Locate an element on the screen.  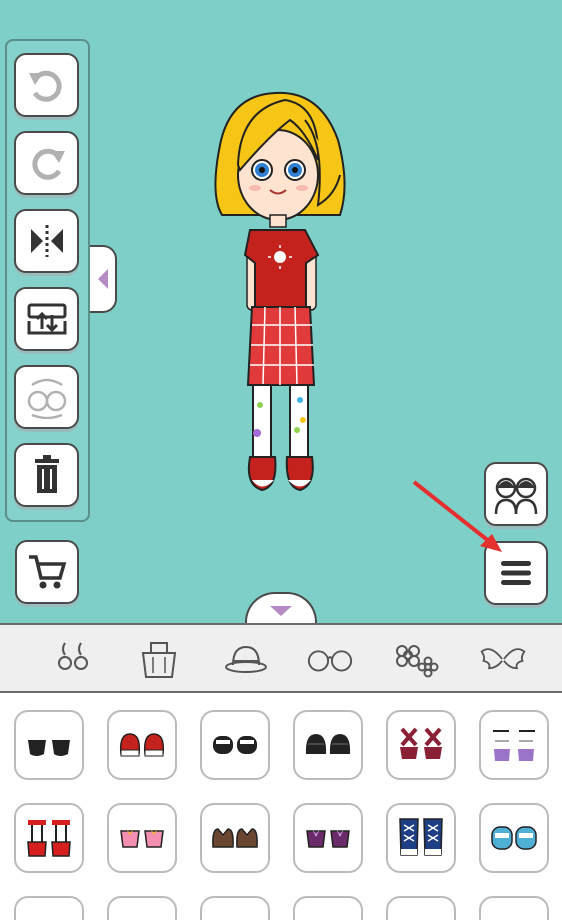
flip-horizontal-icon is located at coordinates (46, 241).